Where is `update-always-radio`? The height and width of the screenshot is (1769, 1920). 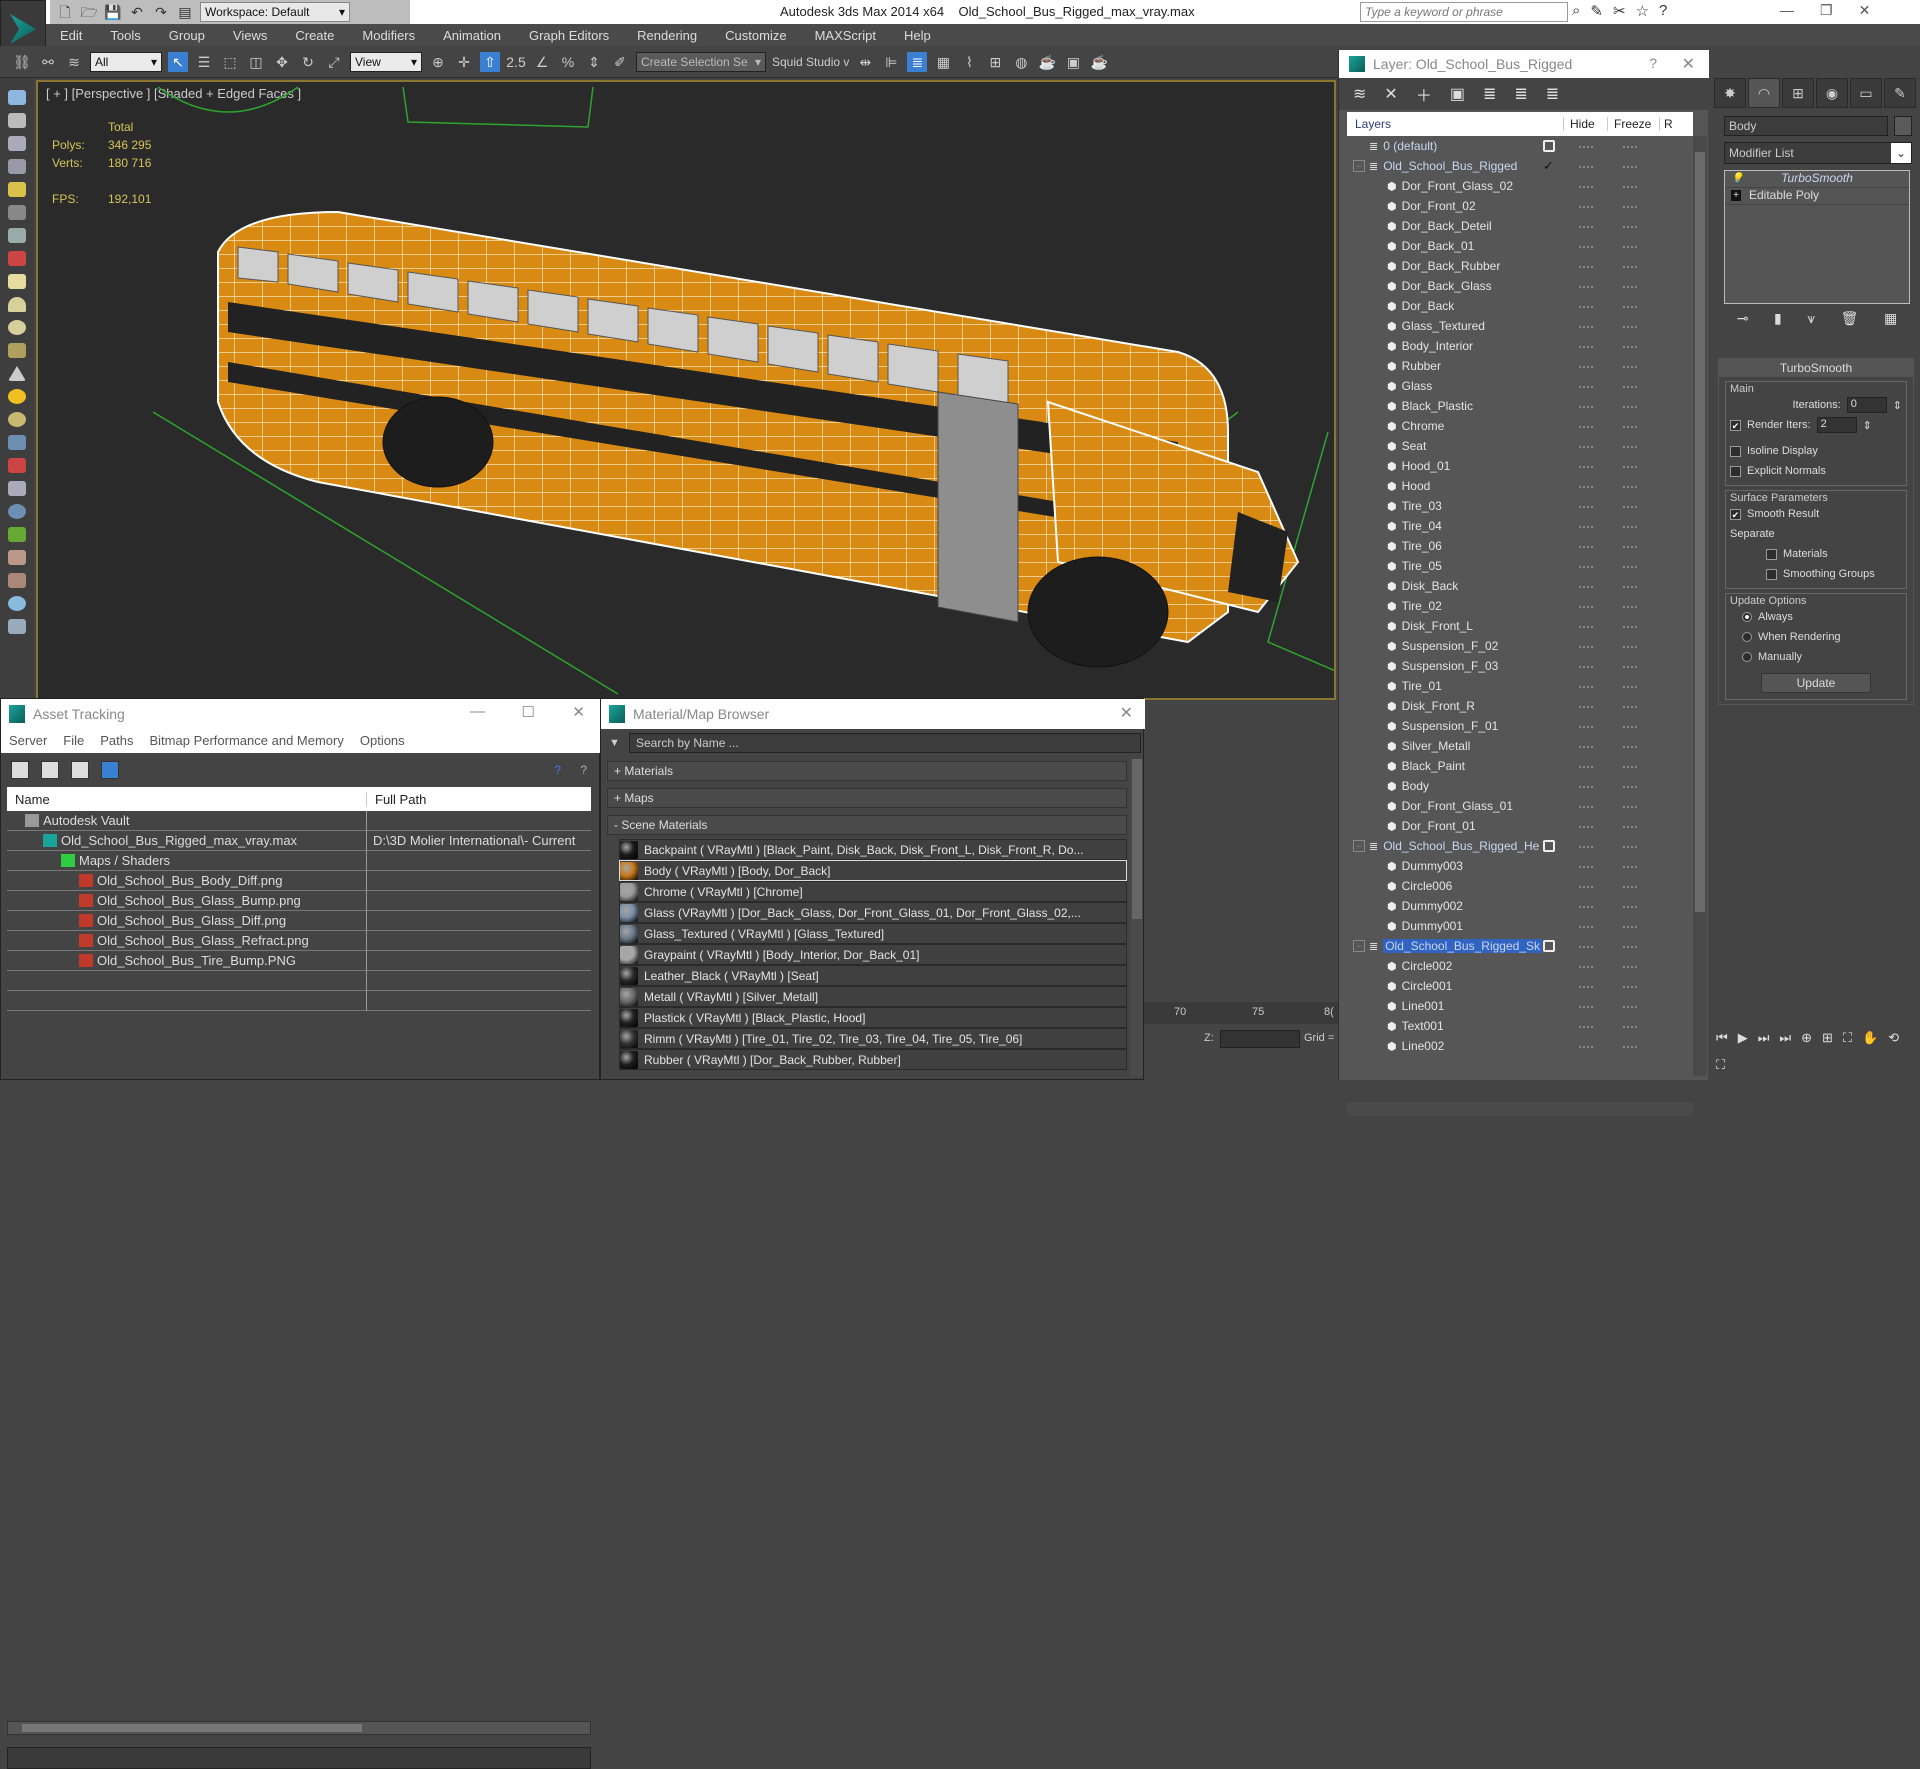 update-always-radio is located at coordinates (1747, 617).